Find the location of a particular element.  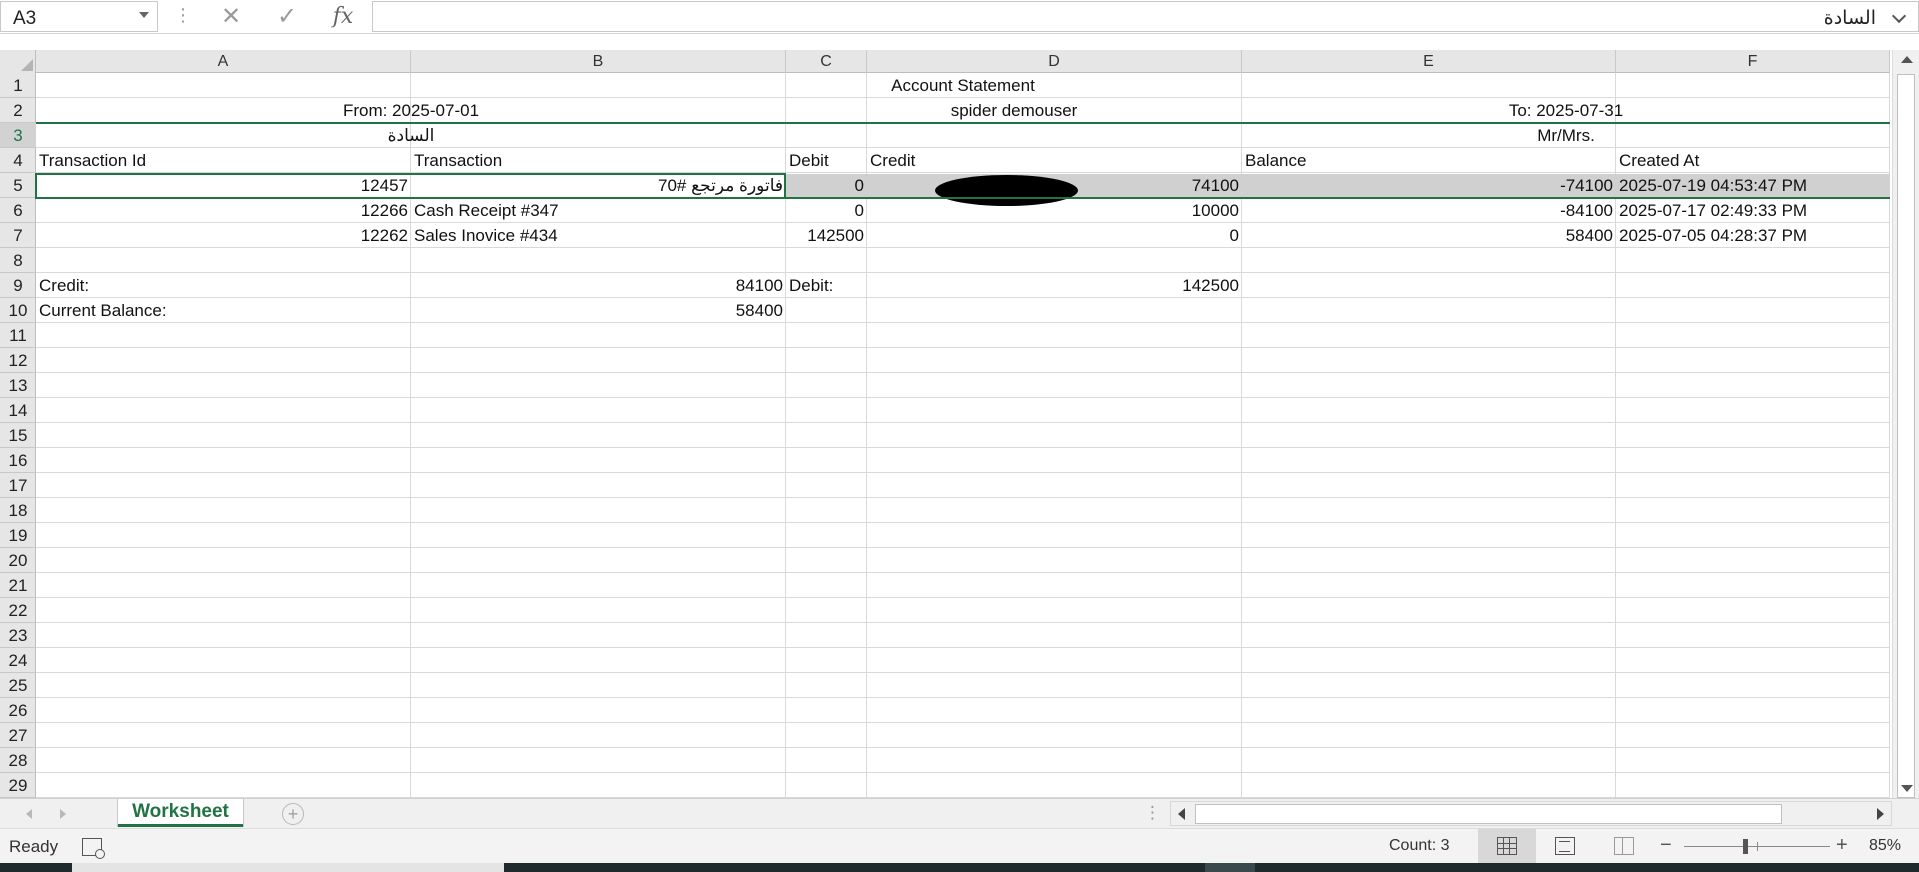

cell-transaction-id: 12266 is located at coordinates (223, 210).